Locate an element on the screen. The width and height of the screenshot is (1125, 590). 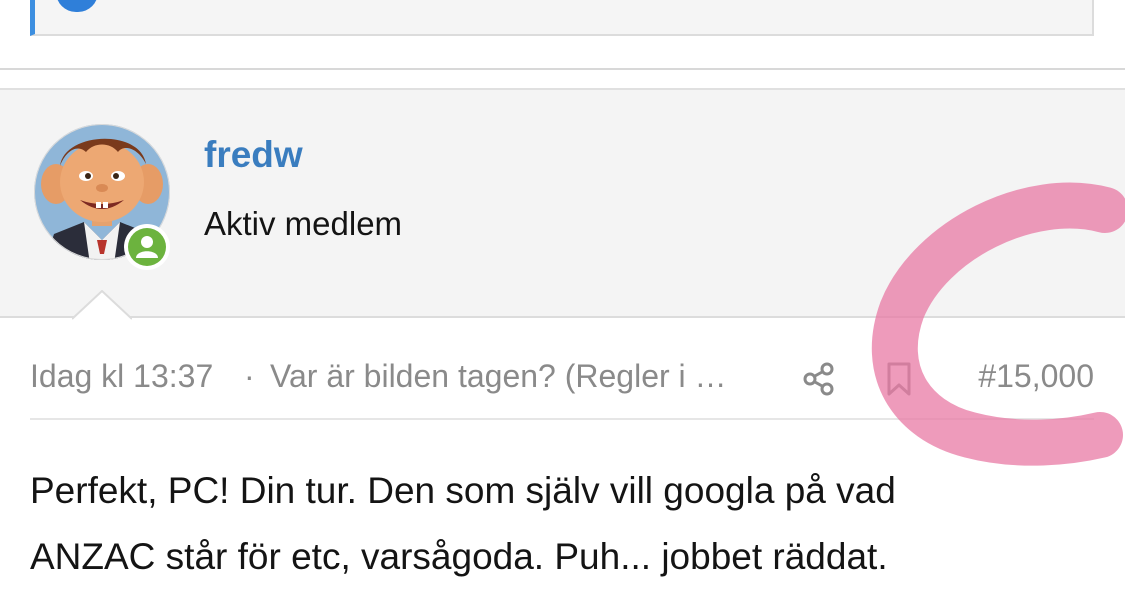
quoted-post-box is located at coordinates (562, 18).